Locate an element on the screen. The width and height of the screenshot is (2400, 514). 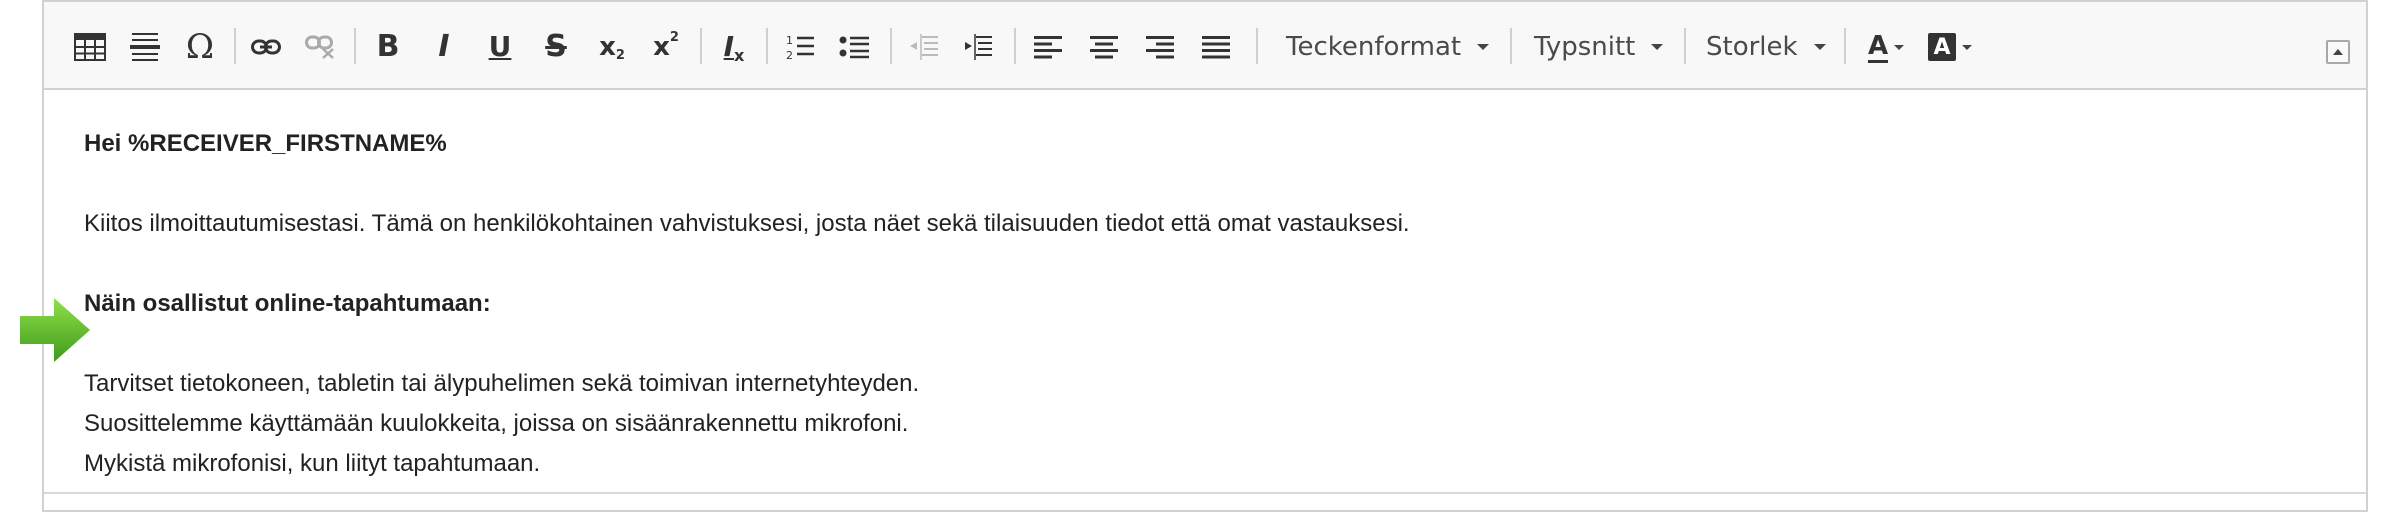
format-dropdown: Teckenformat is located at coordinates (1388, 47).